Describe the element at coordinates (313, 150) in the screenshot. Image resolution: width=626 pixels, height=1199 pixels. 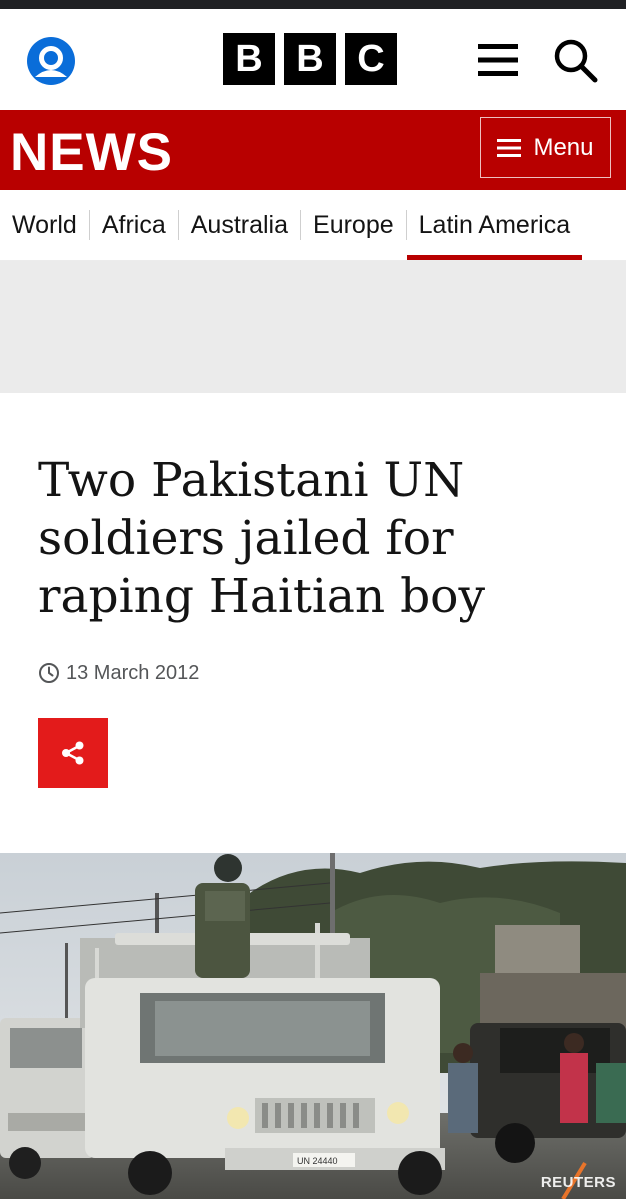
I see `news-bar: NEWS Menu` at that location.